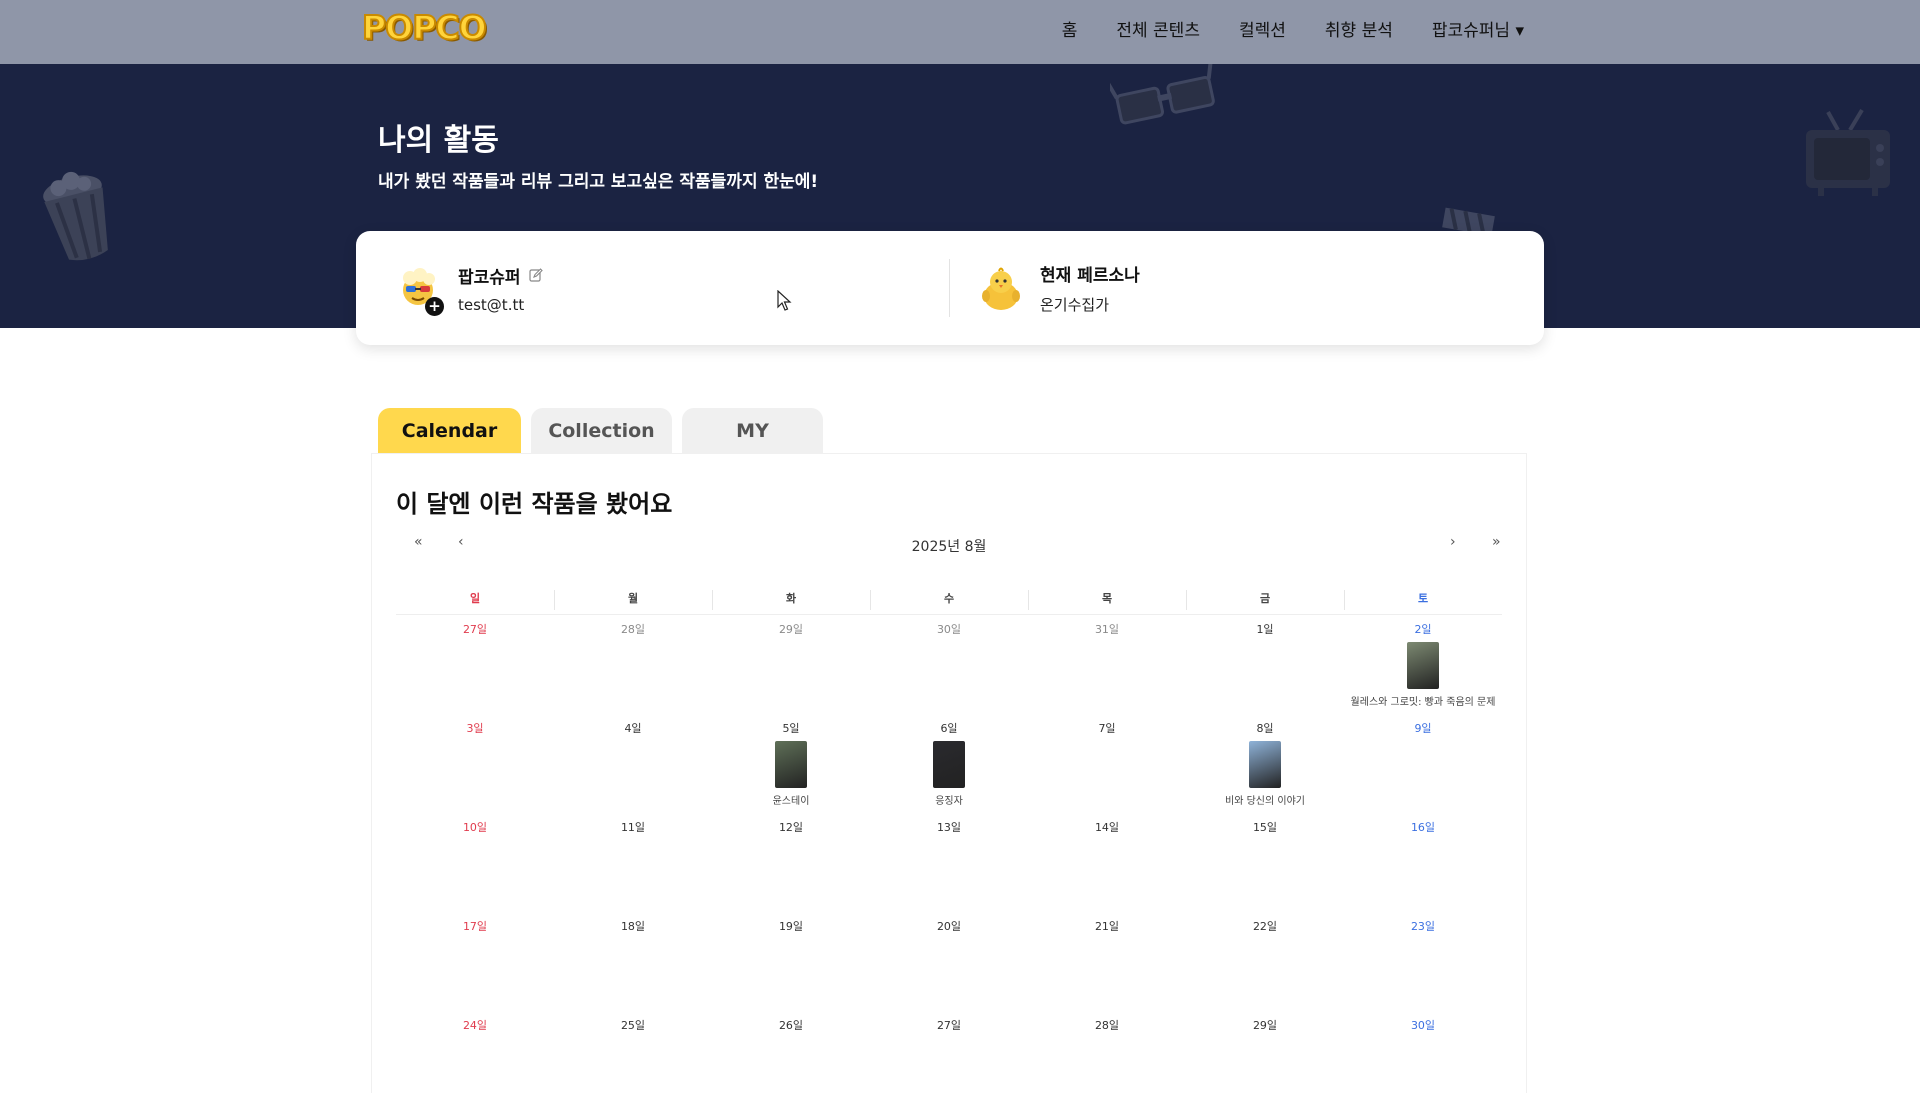 This screenshot has height=1110, width=1920. I want to click on day-number: 24일, so click(475, 1025).